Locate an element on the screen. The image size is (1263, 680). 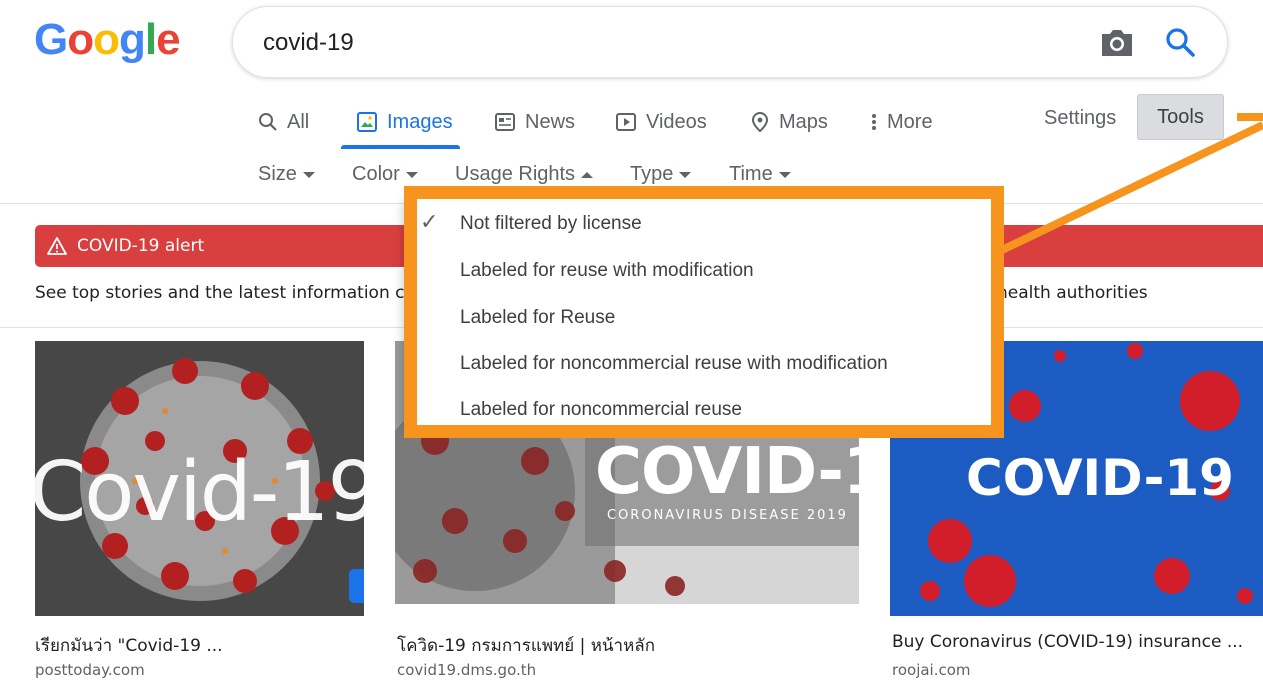
usage-option: Labeled for Reuse is located at coordinates (537, 318).